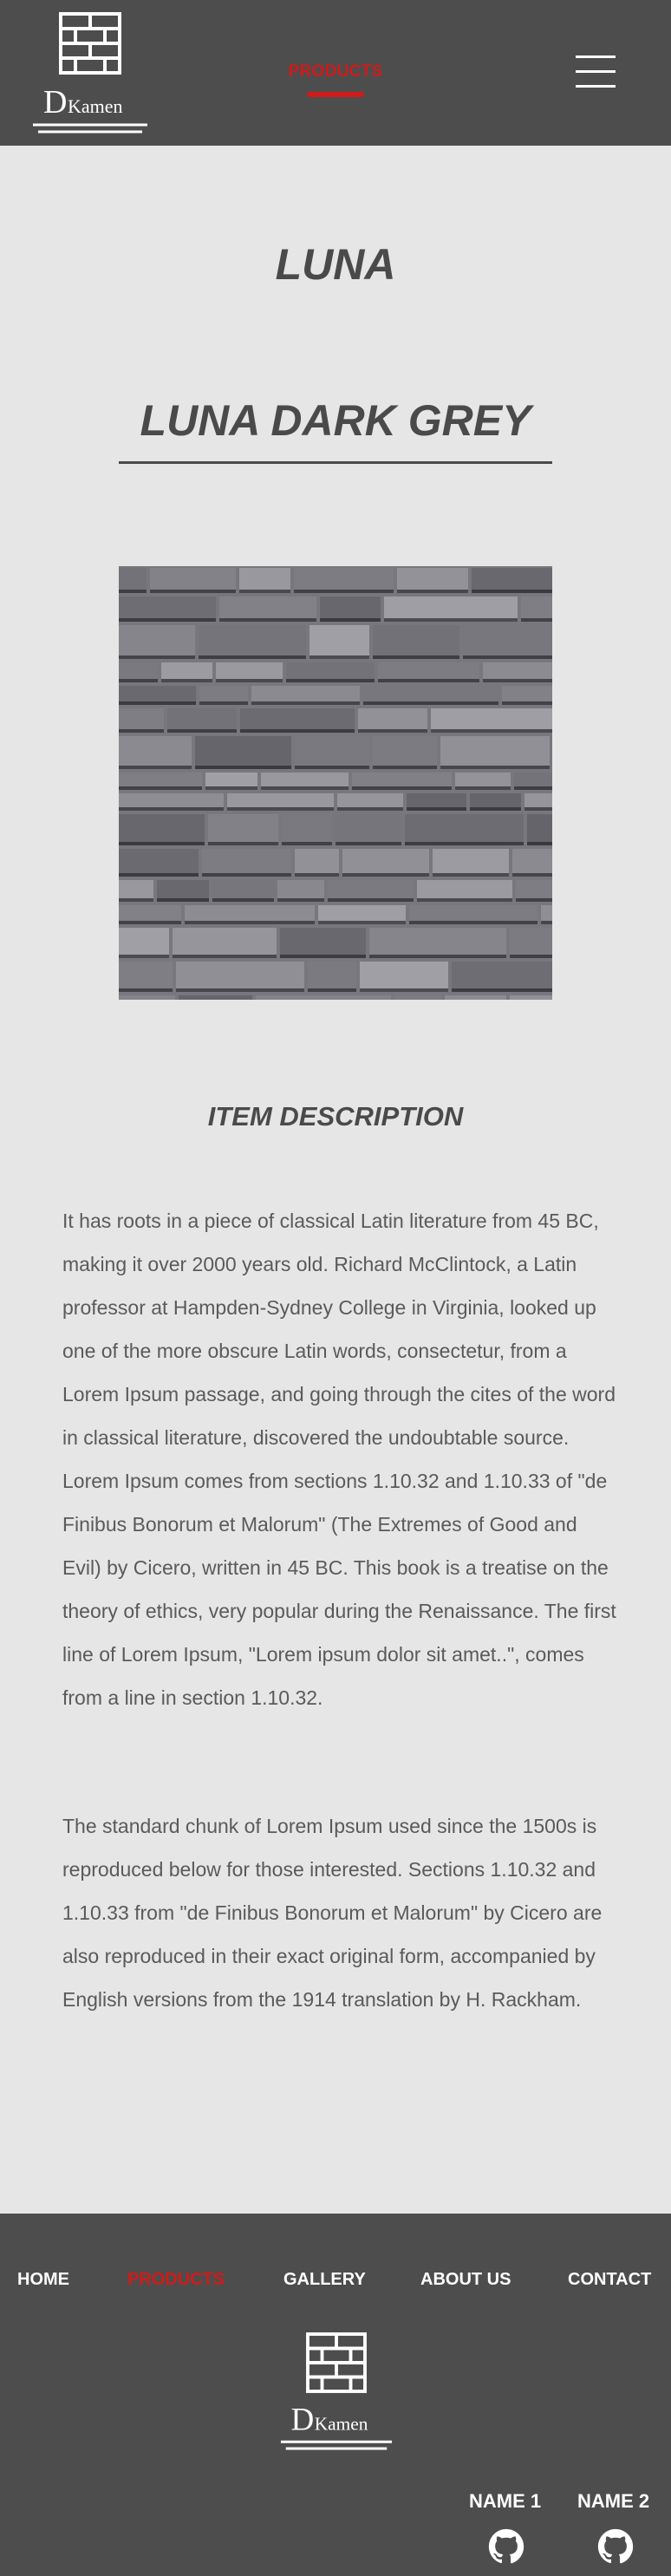  What do you see at coordinates (335, 264) in the screenshot?
I see `page-title: LUNA` at bounding box center [335, 264].